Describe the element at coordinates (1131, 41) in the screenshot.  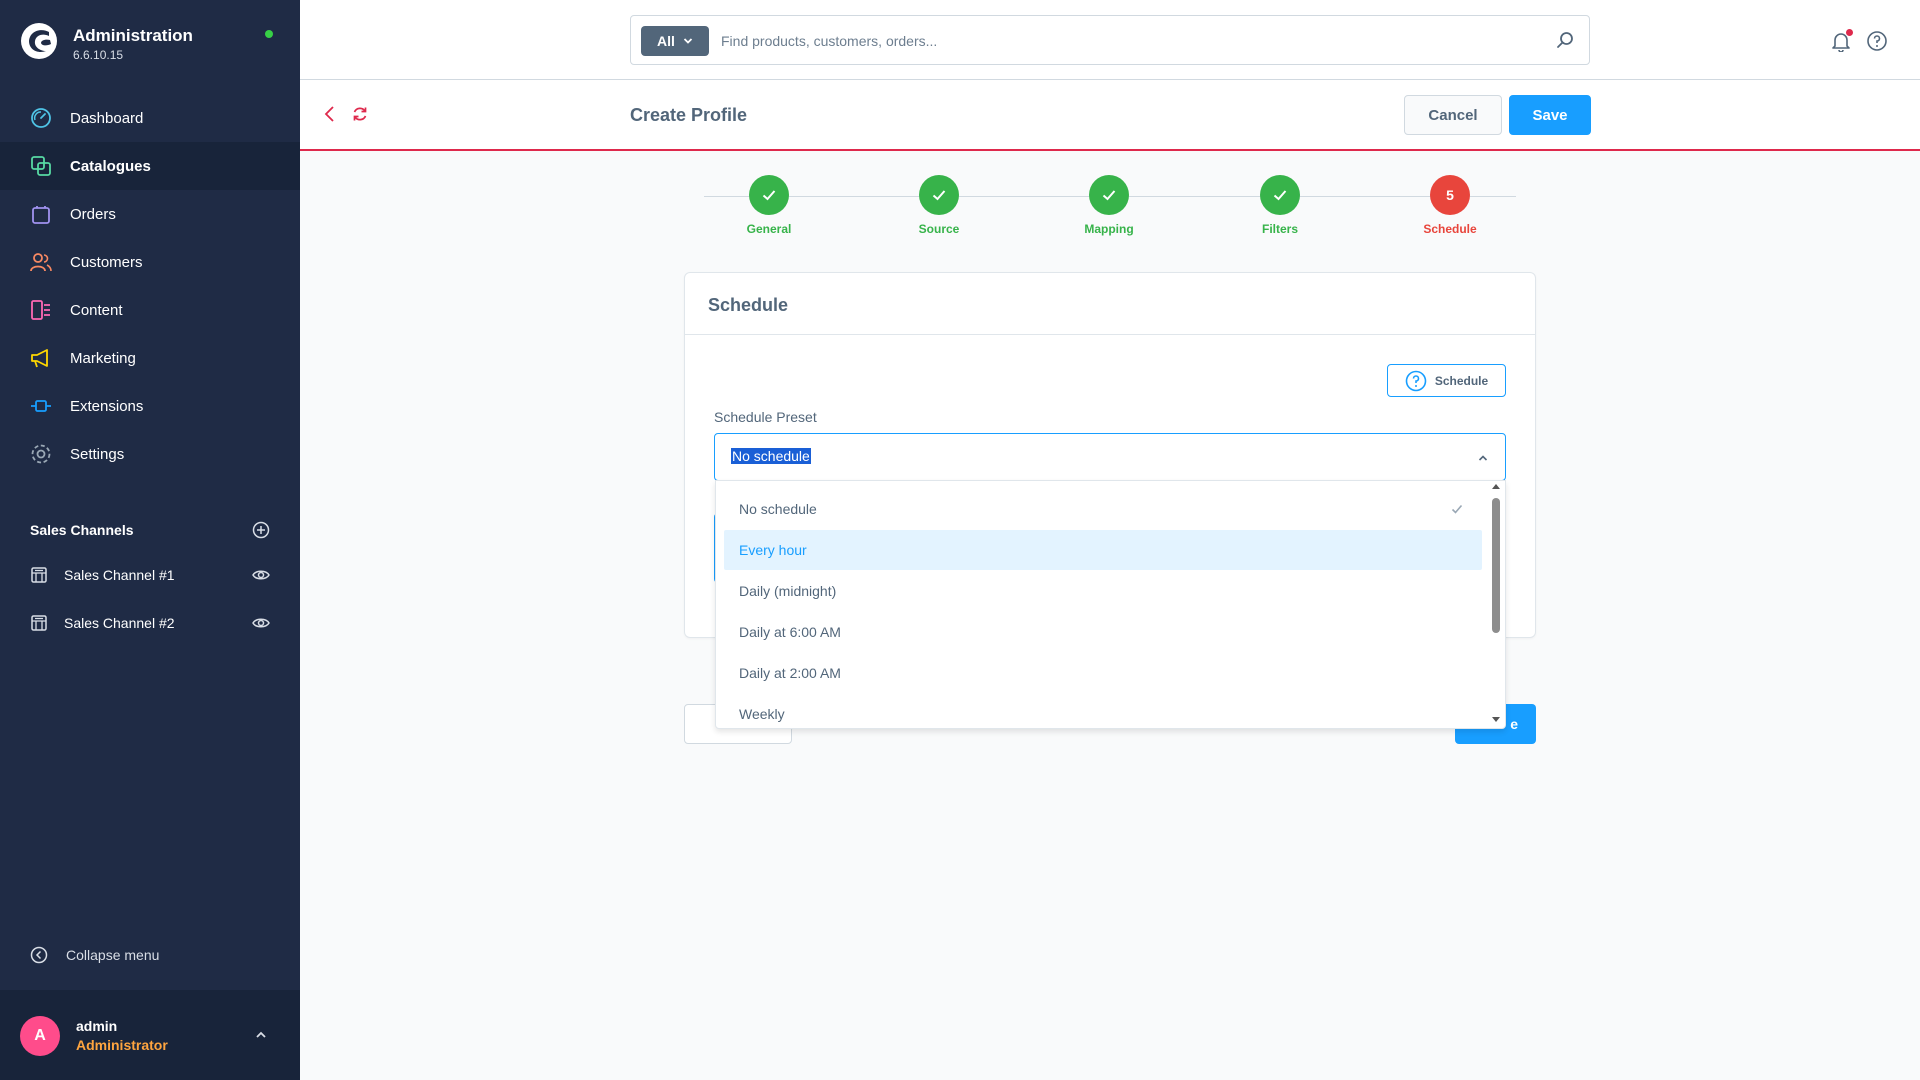
I see `search-input` at that location.